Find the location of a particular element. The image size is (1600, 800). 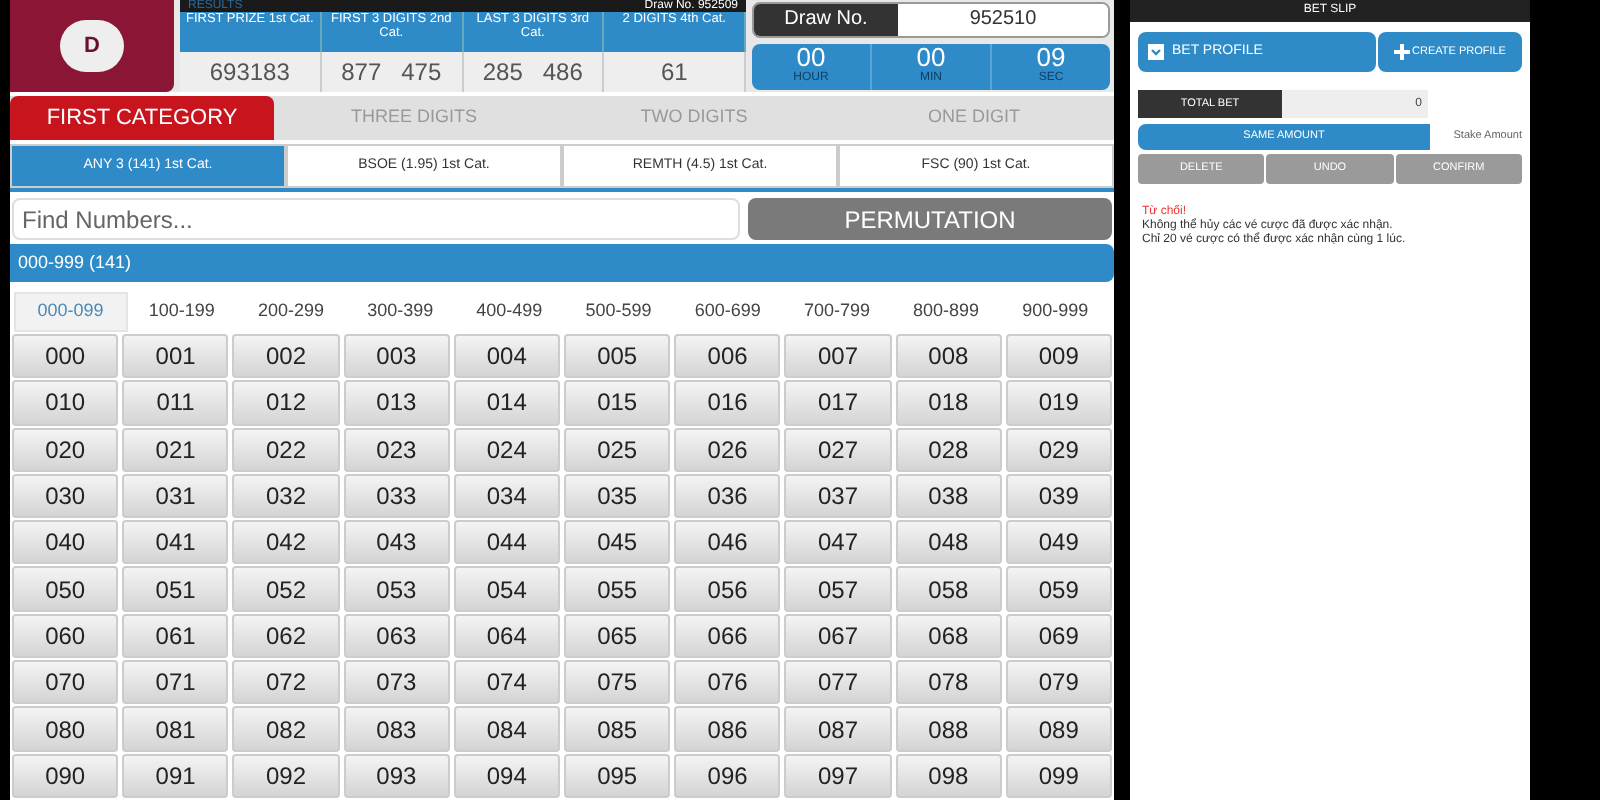

number-button: 024 is located at coordinates (506, 449).